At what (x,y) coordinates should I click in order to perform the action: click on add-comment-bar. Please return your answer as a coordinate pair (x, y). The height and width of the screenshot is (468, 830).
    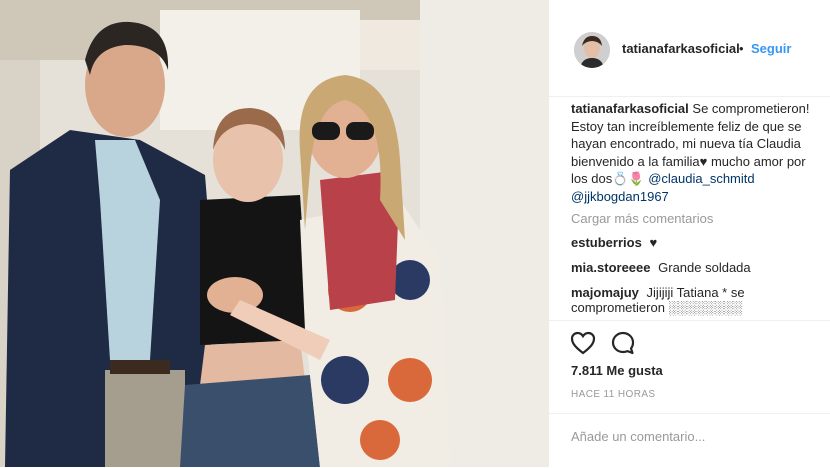
    Looking at the image, I should click on (689, 440).